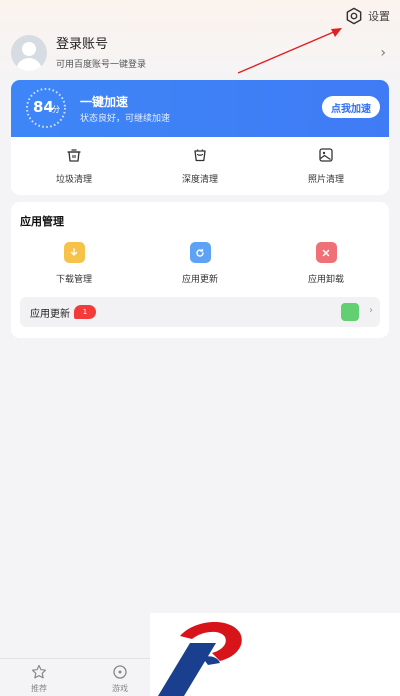 This screenshot has width=400, height=696. I want to click on nav-item-games: 游戏, so click(120, 679).